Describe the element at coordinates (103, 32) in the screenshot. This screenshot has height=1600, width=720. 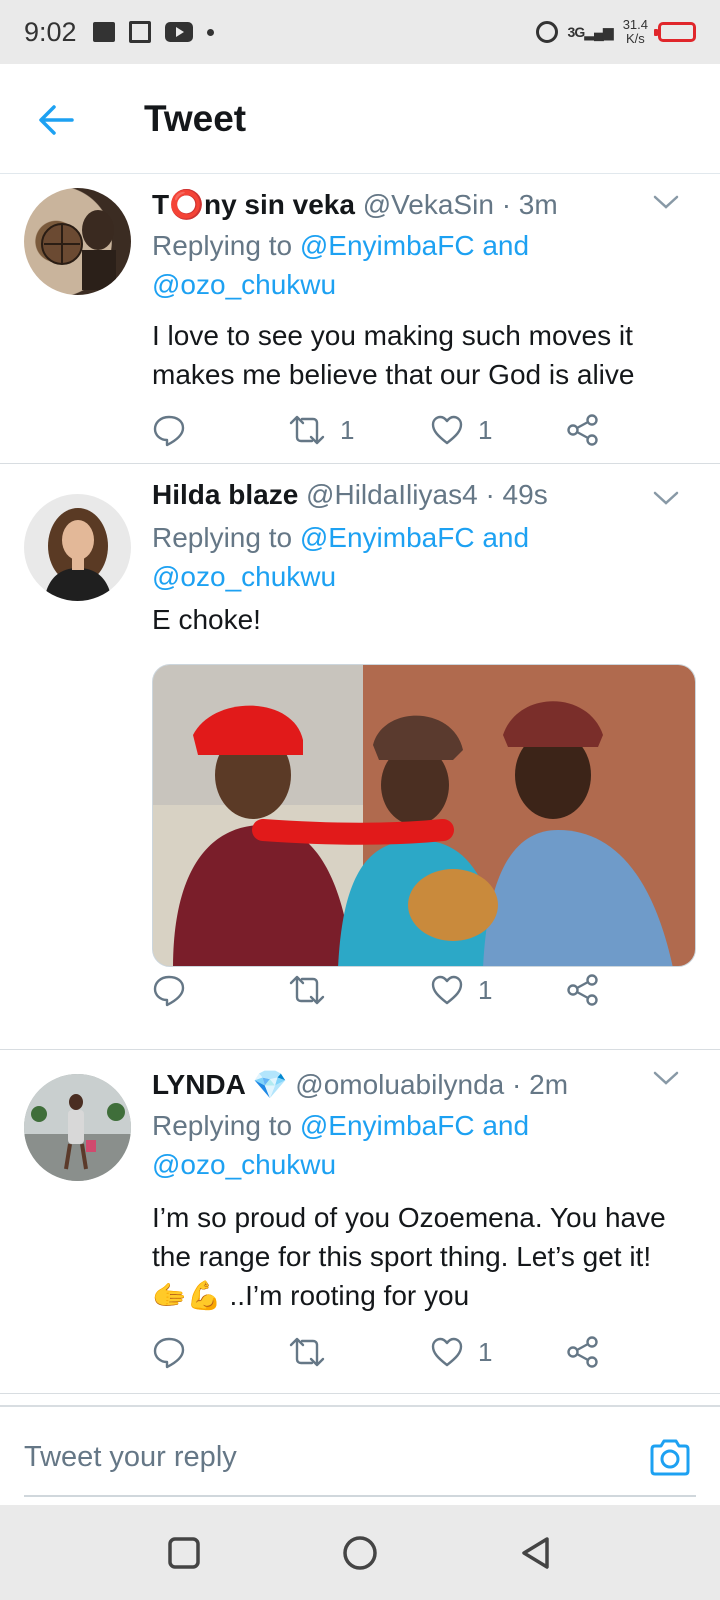
I see `image-icon` at that location.